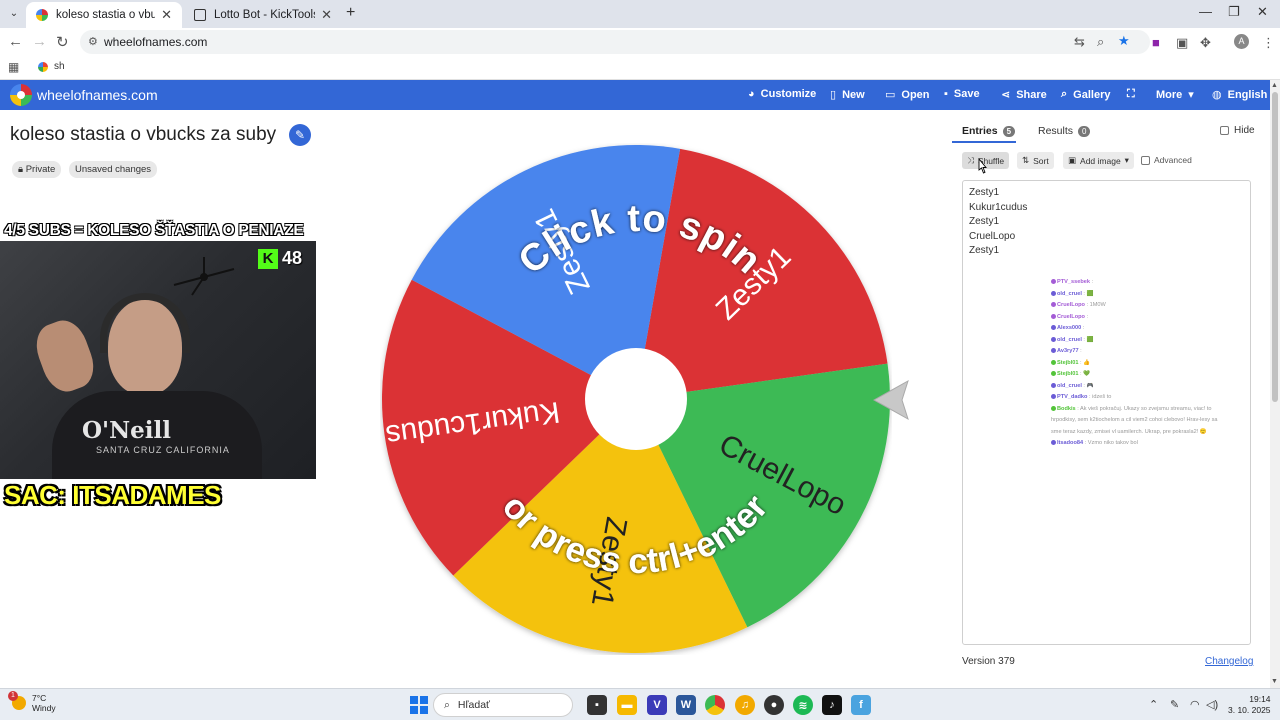 This screenshot has width=1280, height=720. Describe the element at coordinates (1262, 12) in the screenshot. I see `close-window-button: ✕` at that location.